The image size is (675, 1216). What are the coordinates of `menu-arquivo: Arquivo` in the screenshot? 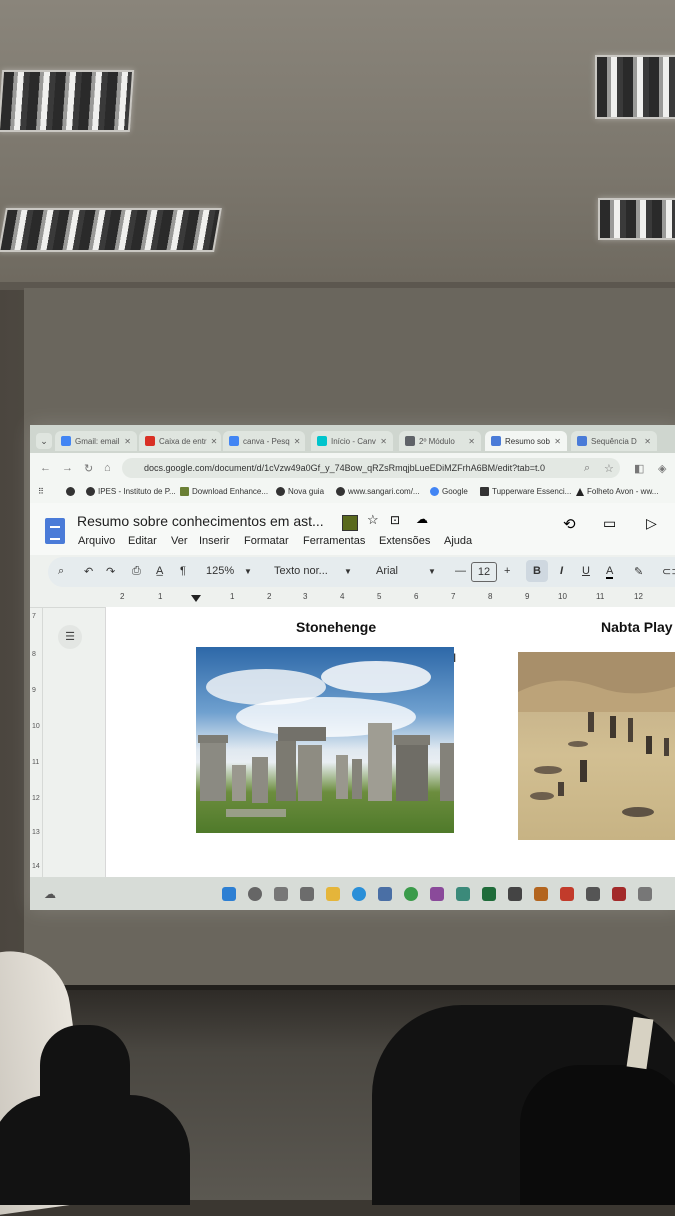 It's located at (96, 541).